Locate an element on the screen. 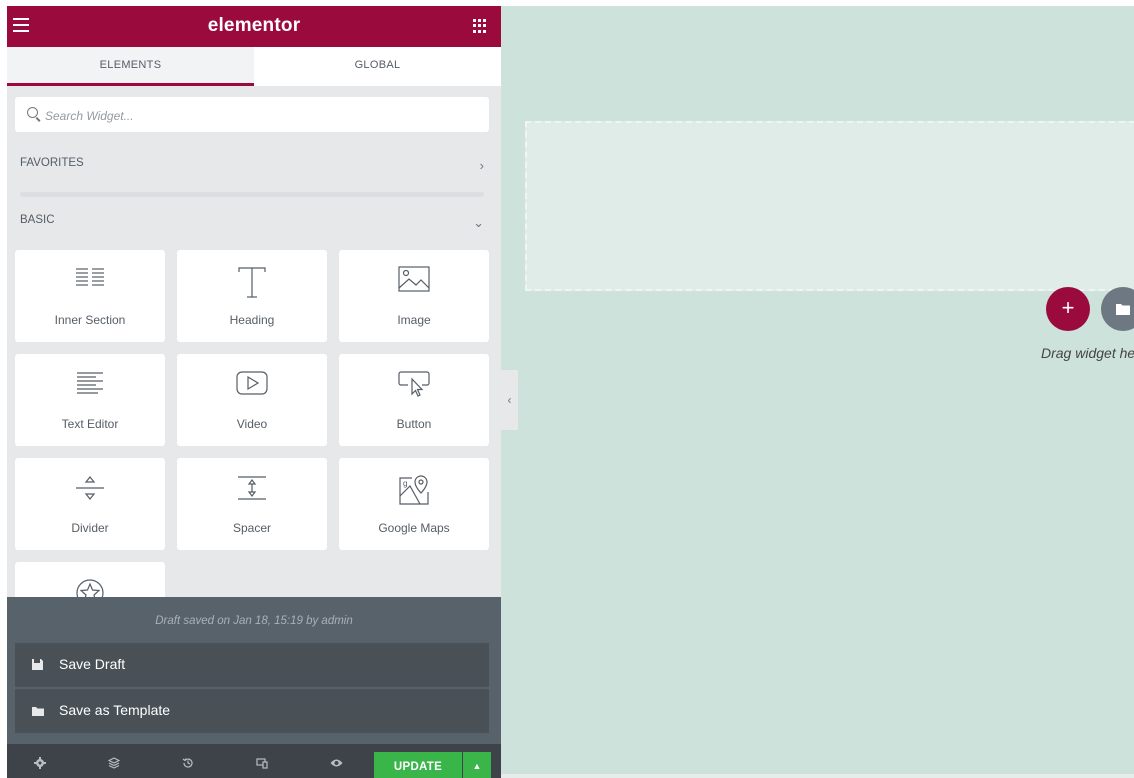 The image size is (1134, 778). widget-divider: Divider is located at coordinates (90, 504).